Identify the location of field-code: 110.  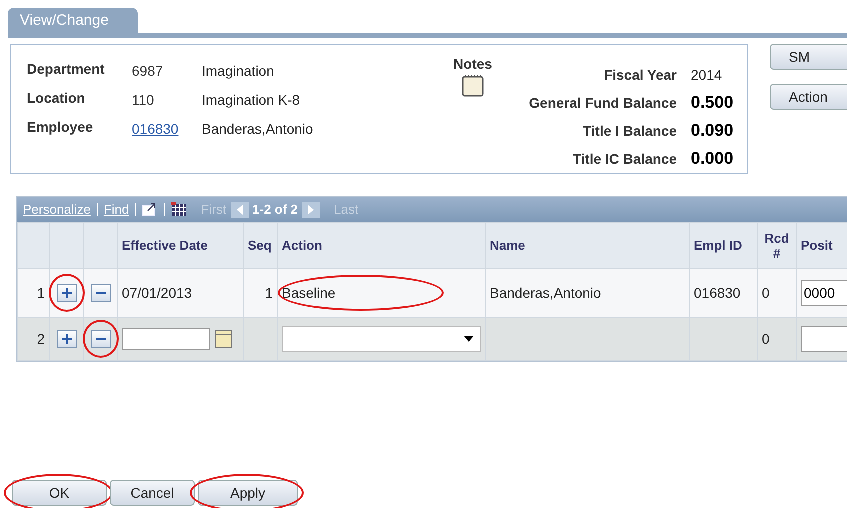
(144, 99).